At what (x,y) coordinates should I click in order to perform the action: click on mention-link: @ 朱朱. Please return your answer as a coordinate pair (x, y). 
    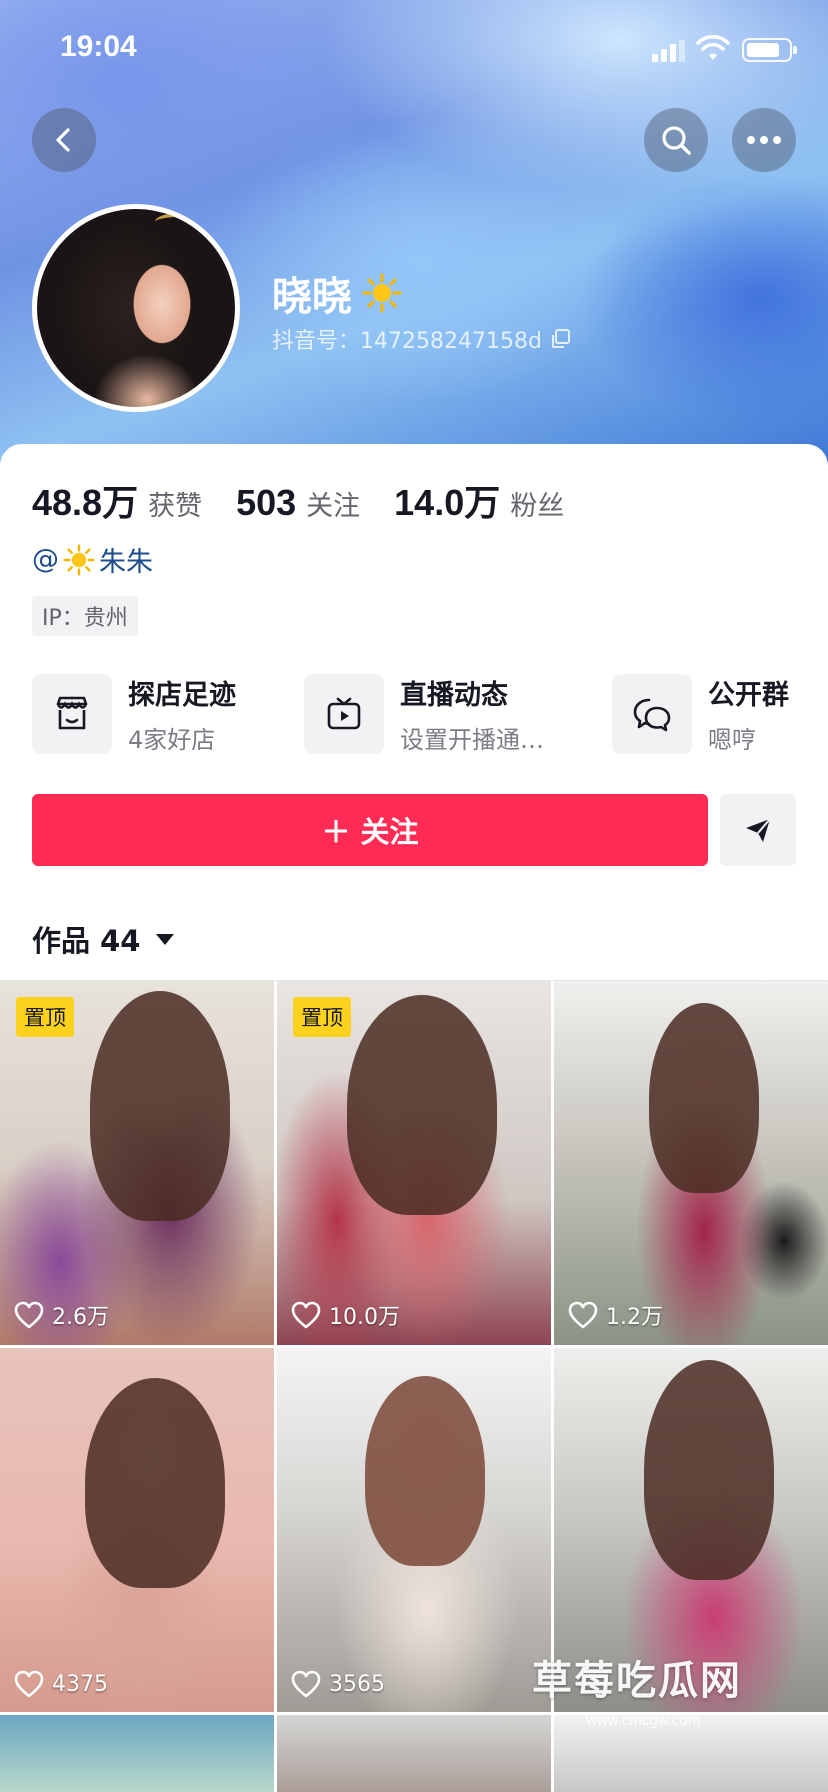
    Looking at the image, I should click on (92, 559).